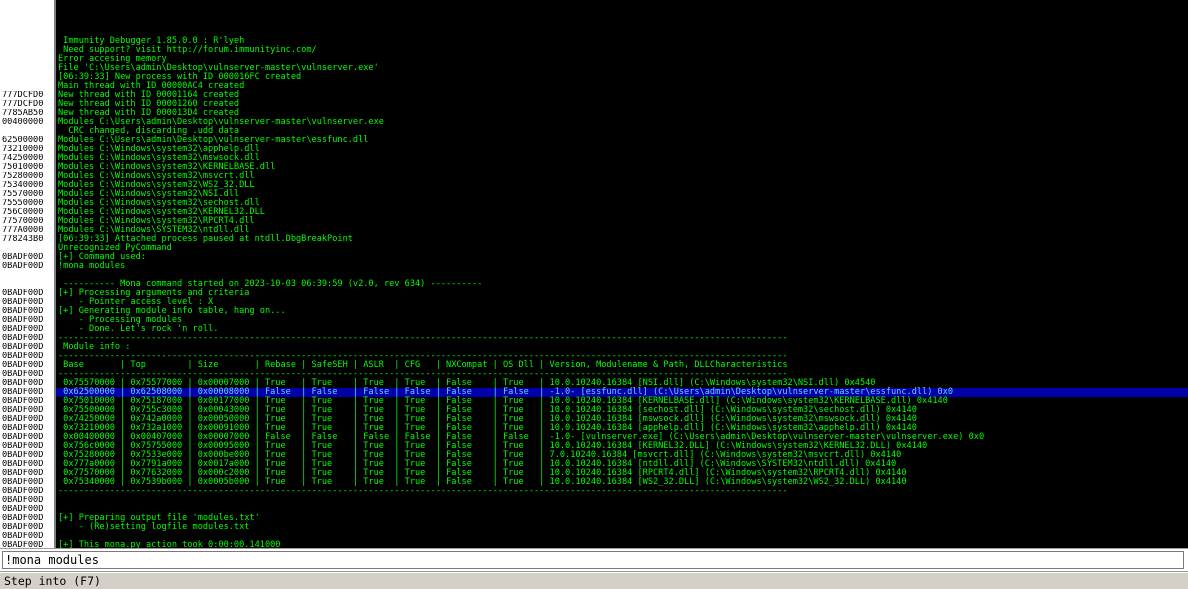 The width and height of the screenshot is (1188, 589). I want to click on log-address: 00400000, so click(23, 122).